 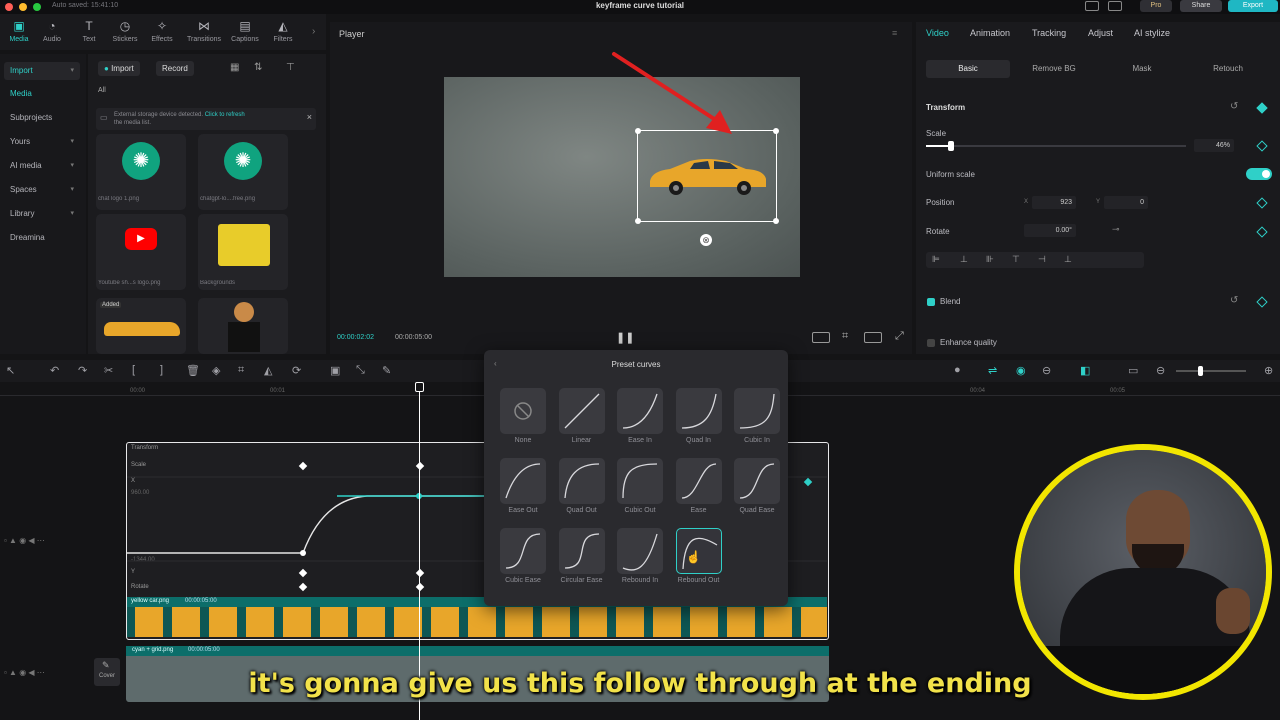 What do you see at coordinates (42, 190) in the screenshot?
I see `nav-spaces: Spaces ▾` at bounding box center [42, 190].